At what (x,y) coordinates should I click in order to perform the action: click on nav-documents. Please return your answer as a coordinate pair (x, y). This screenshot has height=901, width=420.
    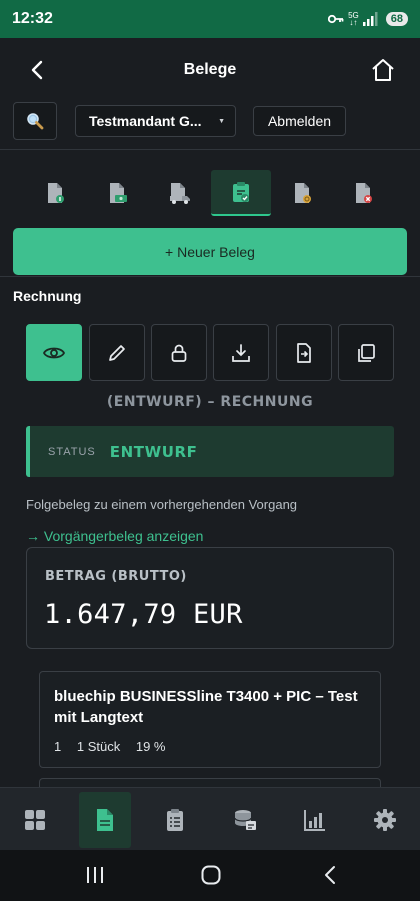
    Looking at the image, I should click on (105, 820).